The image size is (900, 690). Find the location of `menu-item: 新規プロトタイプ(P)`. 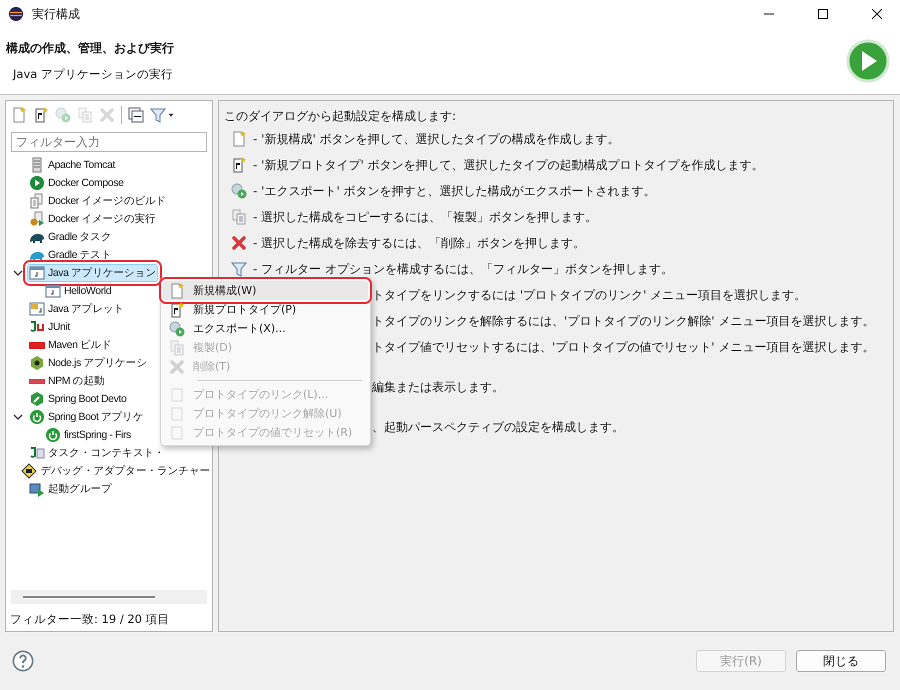

menu-item: 新規プロトタイプ(P) is located at coordinates (265, 309).